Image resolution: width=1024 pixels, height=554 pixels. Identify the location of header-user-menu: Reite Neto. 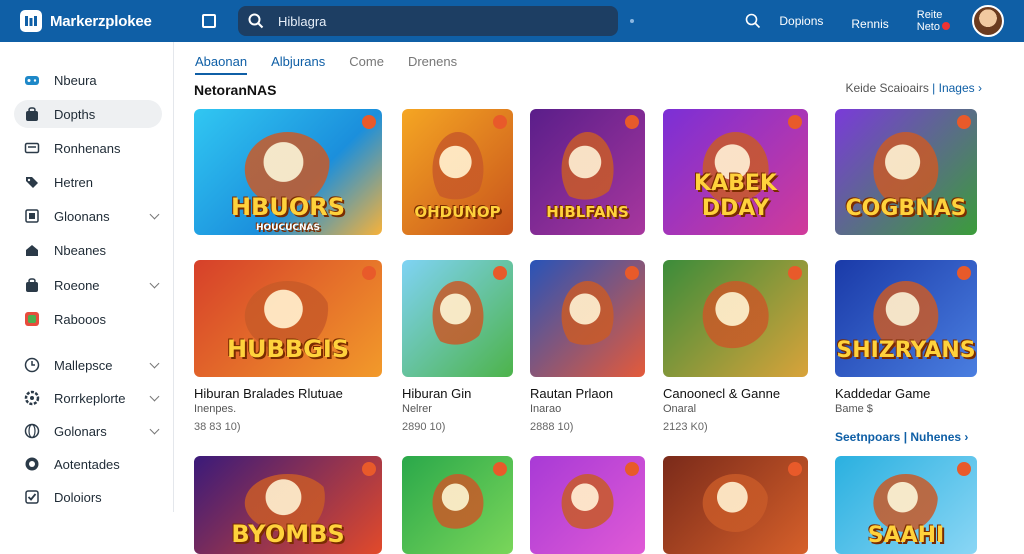
(933, 21).